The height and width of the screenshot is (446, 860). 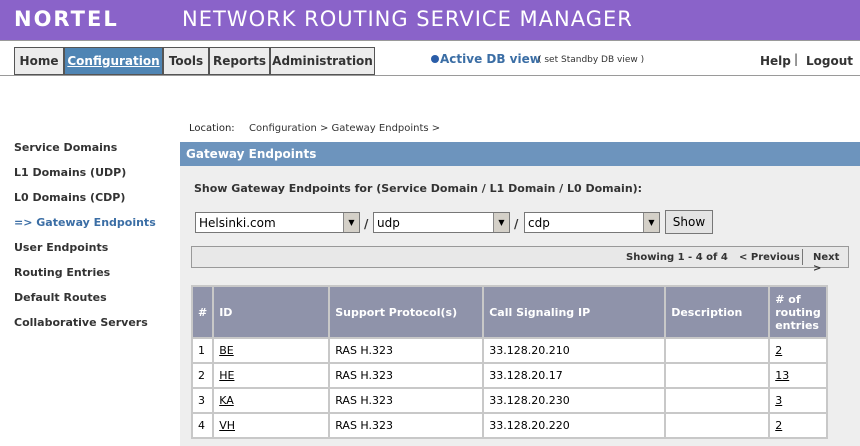 I want to click on table-row: 1 BE RAS H.323 33.128.20.210 2, so click(x=509, y=350).